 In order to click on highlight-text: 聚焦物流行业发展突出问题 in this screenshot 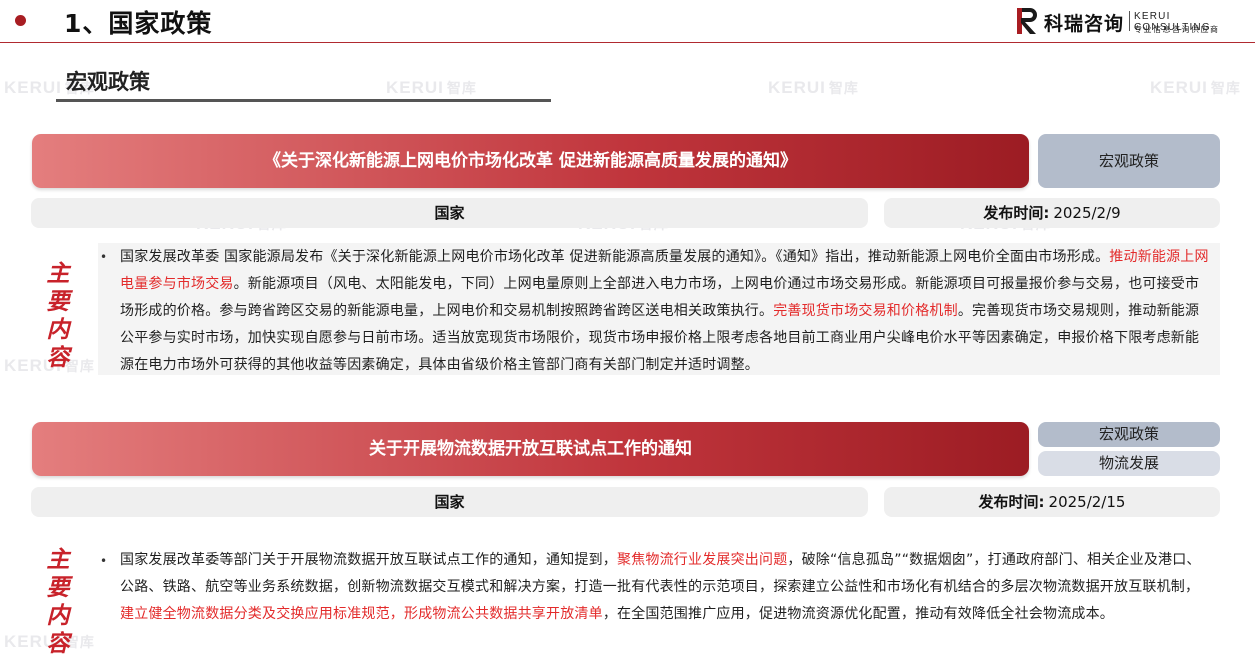, I will do `click(702, 560)`.